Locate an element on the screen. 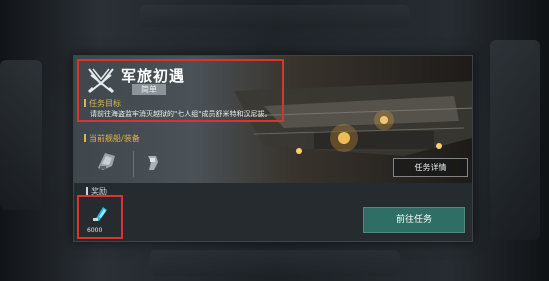 This screenshot has width=549, height=281. objective-heading-label: 任务目标 is located at coordinates (105, 103).